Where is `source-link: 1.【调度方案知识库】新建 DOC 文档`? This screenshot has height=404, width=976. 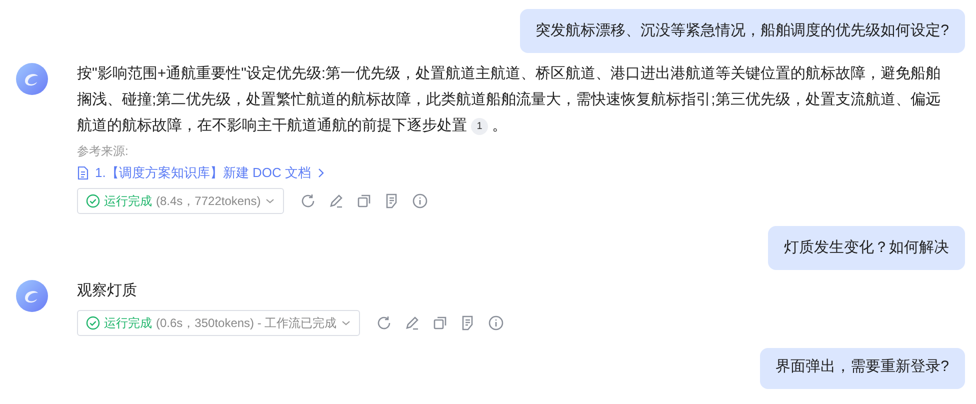
source-link: 1.【调度方案知识库】新建 DOC 文档 is located at coordinates (201, 173).